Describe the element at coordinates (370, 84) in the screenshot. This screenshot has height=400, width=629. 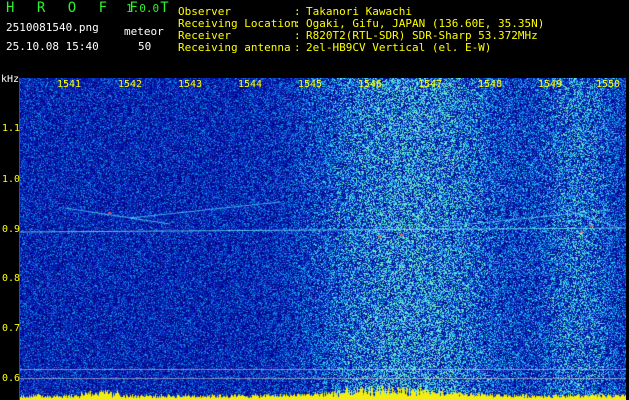
I see `x-tick-label: 1546` at that location.